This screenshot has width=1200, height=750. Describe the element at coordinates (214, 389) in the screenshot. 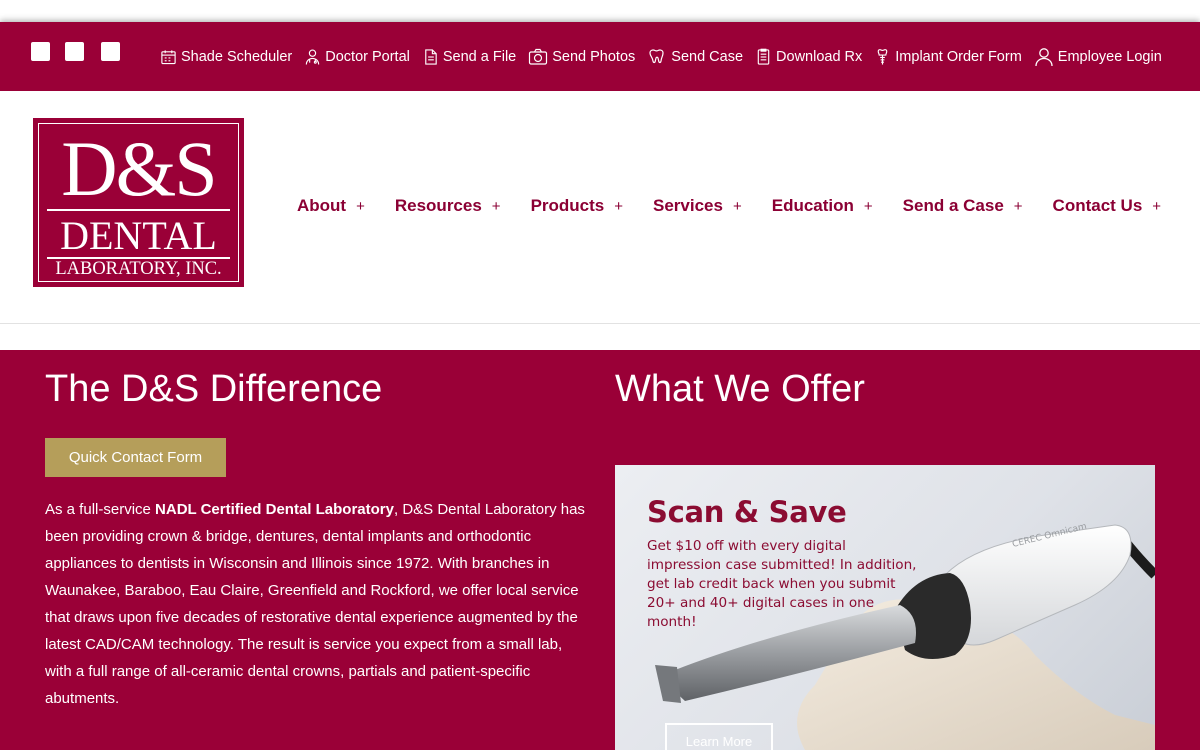

I see `section-title-difference: The D&S Difference` at that location.